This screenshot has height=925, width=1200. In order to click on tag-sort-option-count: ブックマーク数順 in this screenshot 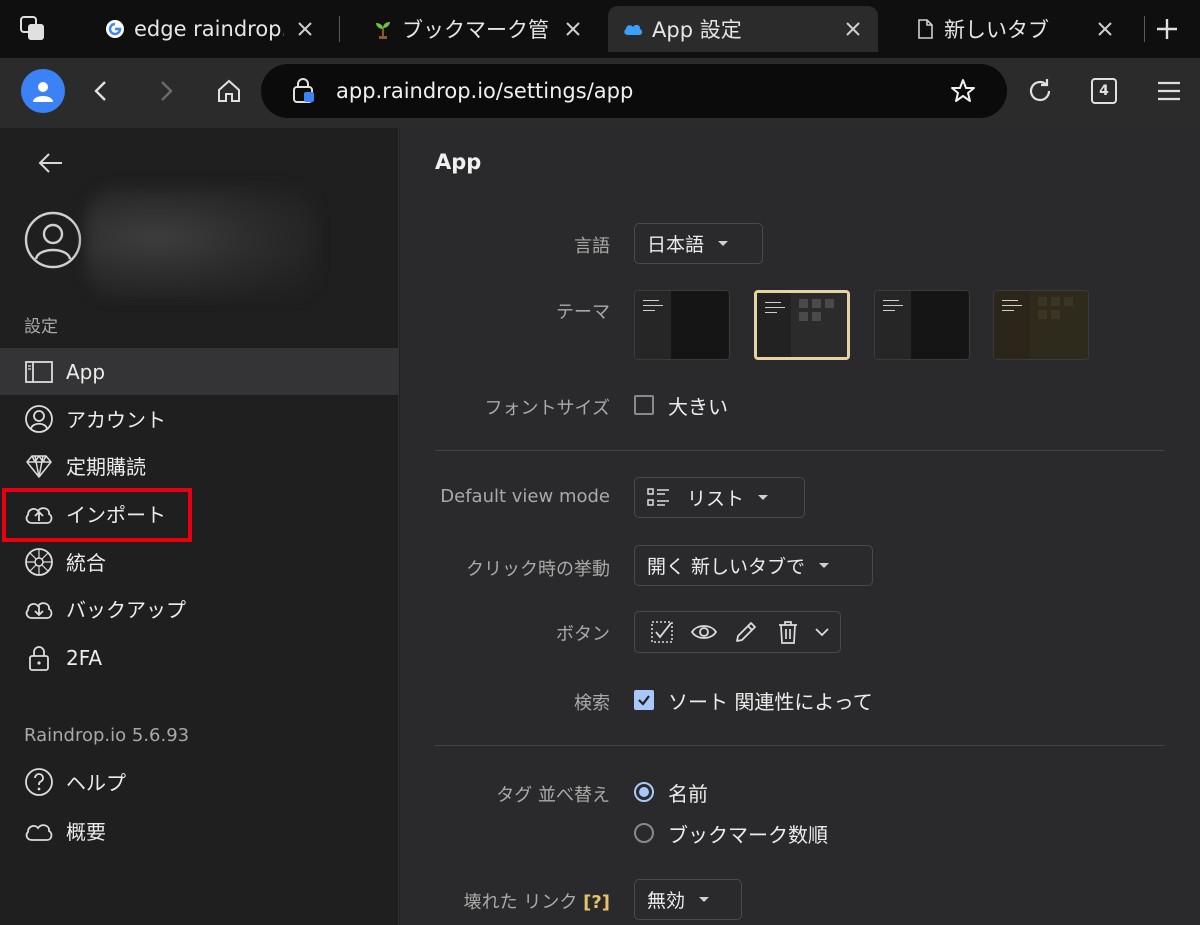, I will do `click(748, 835)`.